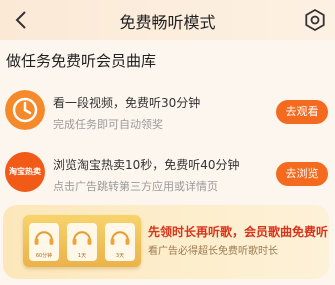 This screenshot has width=335, height=285. Describe the element at coordinates (120, 256) in the screenshot. I see `slot-label: 3天` at that location.